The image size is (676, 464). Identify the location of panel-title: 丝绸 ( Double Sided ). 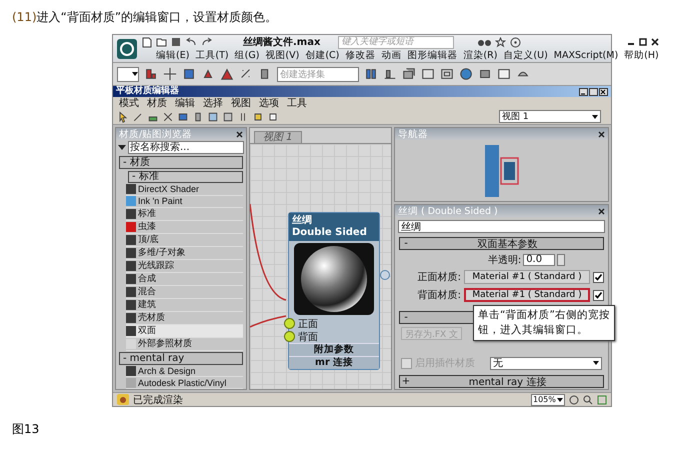
(448, 211).